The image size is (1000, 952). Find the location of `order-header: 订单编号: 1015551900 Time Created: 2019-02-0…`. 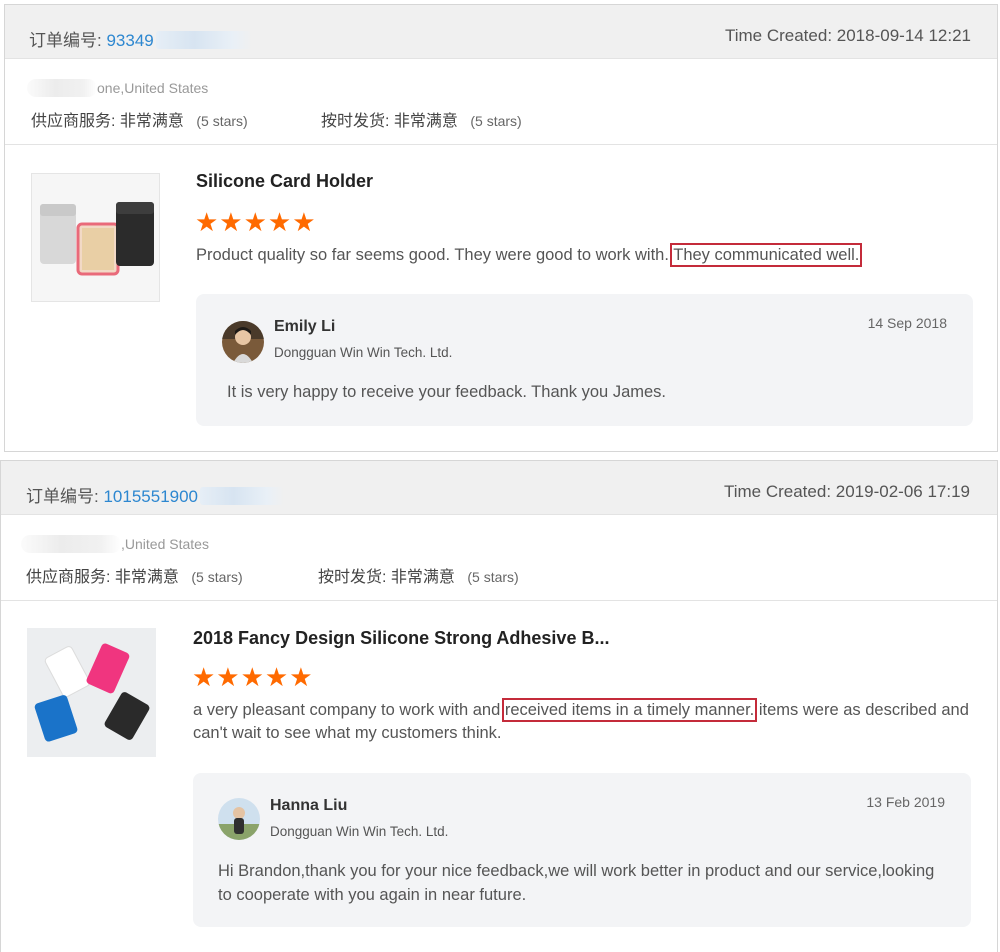

order-header: 订单编号: 1015551900 Time Created: 2019-02-0… is located at coordinates (499, 488).